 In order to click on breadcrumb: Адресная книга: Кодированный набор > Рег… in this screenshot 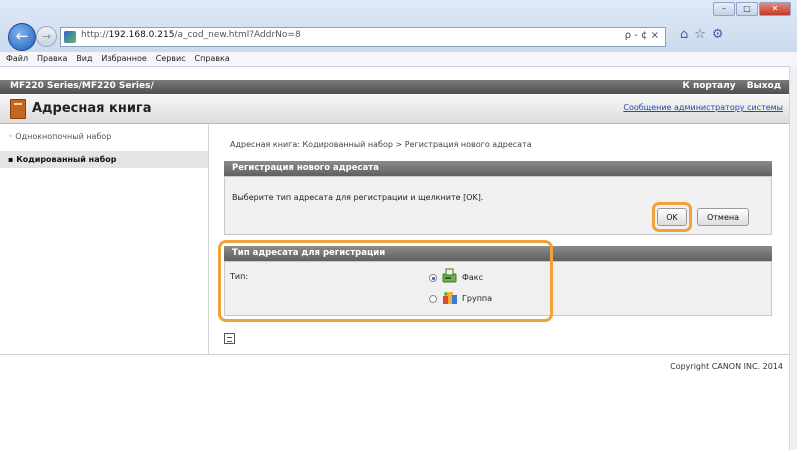, I will do `click(381, 144)`.